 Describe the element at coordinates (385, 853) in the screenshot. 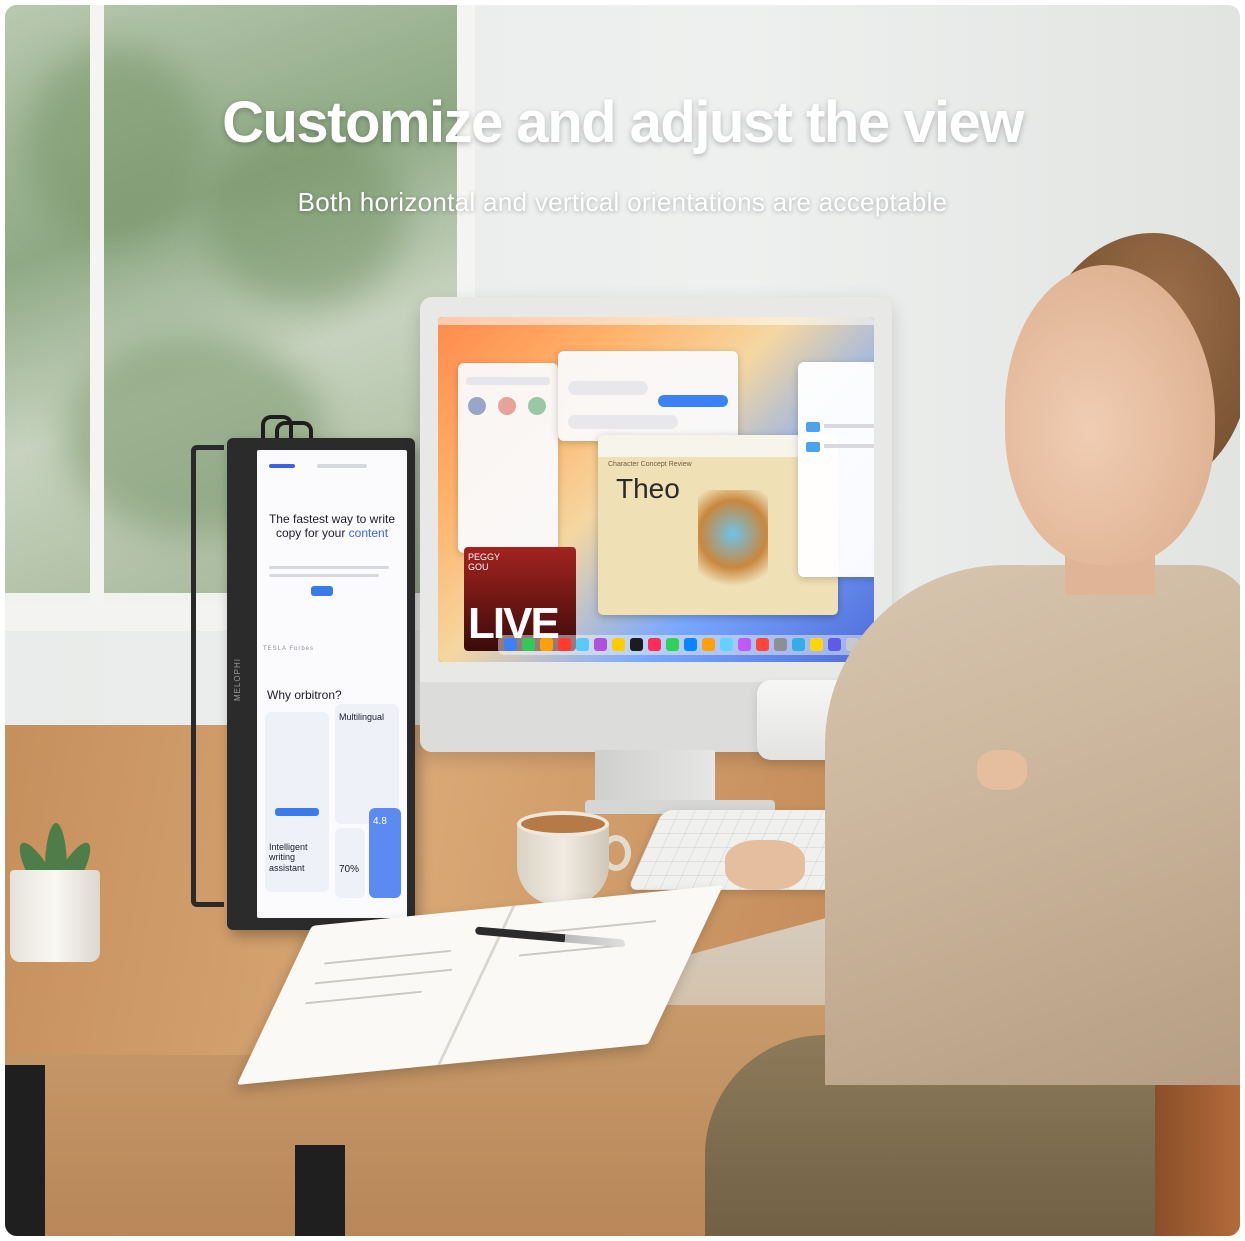

I see `pm-stat-card-blue: 4.8` at that location.